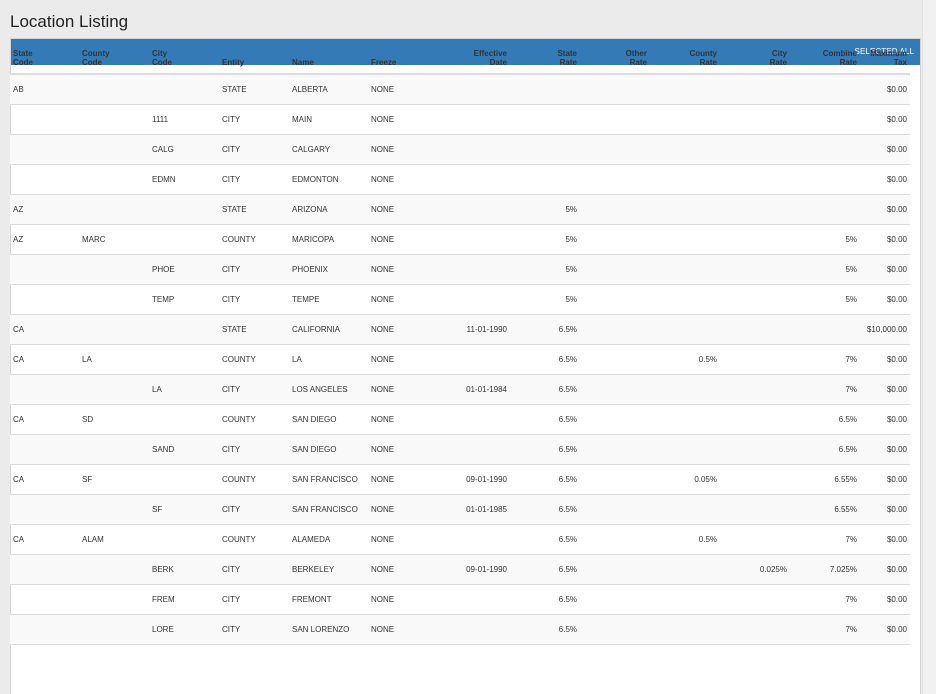 The height and width of the screenshot is (694, 936). I want to click on table-row: TEMP CITY TEMPE NONE 5% 5% $0.00, so click(460, 299).